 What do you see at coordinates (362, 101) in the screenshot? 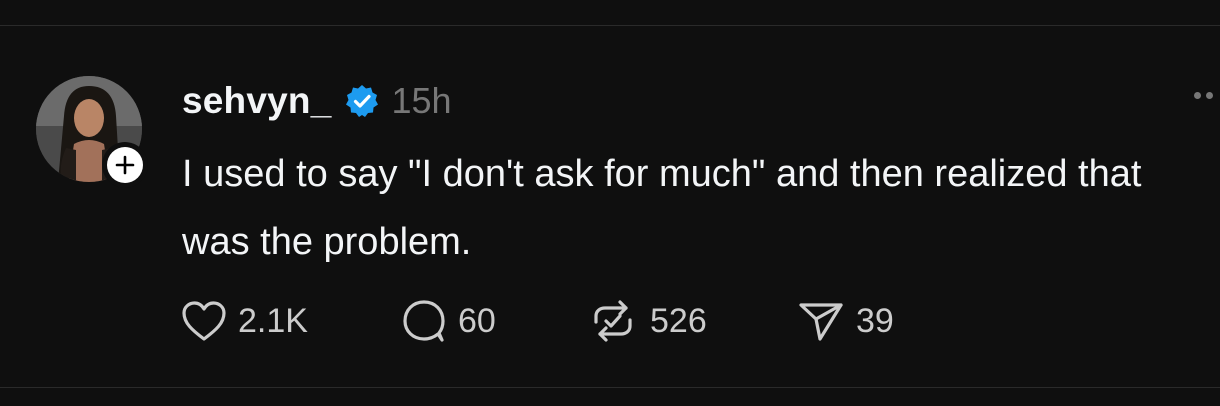
I see `verified-badge-icon` at bounding box center [362, 101].